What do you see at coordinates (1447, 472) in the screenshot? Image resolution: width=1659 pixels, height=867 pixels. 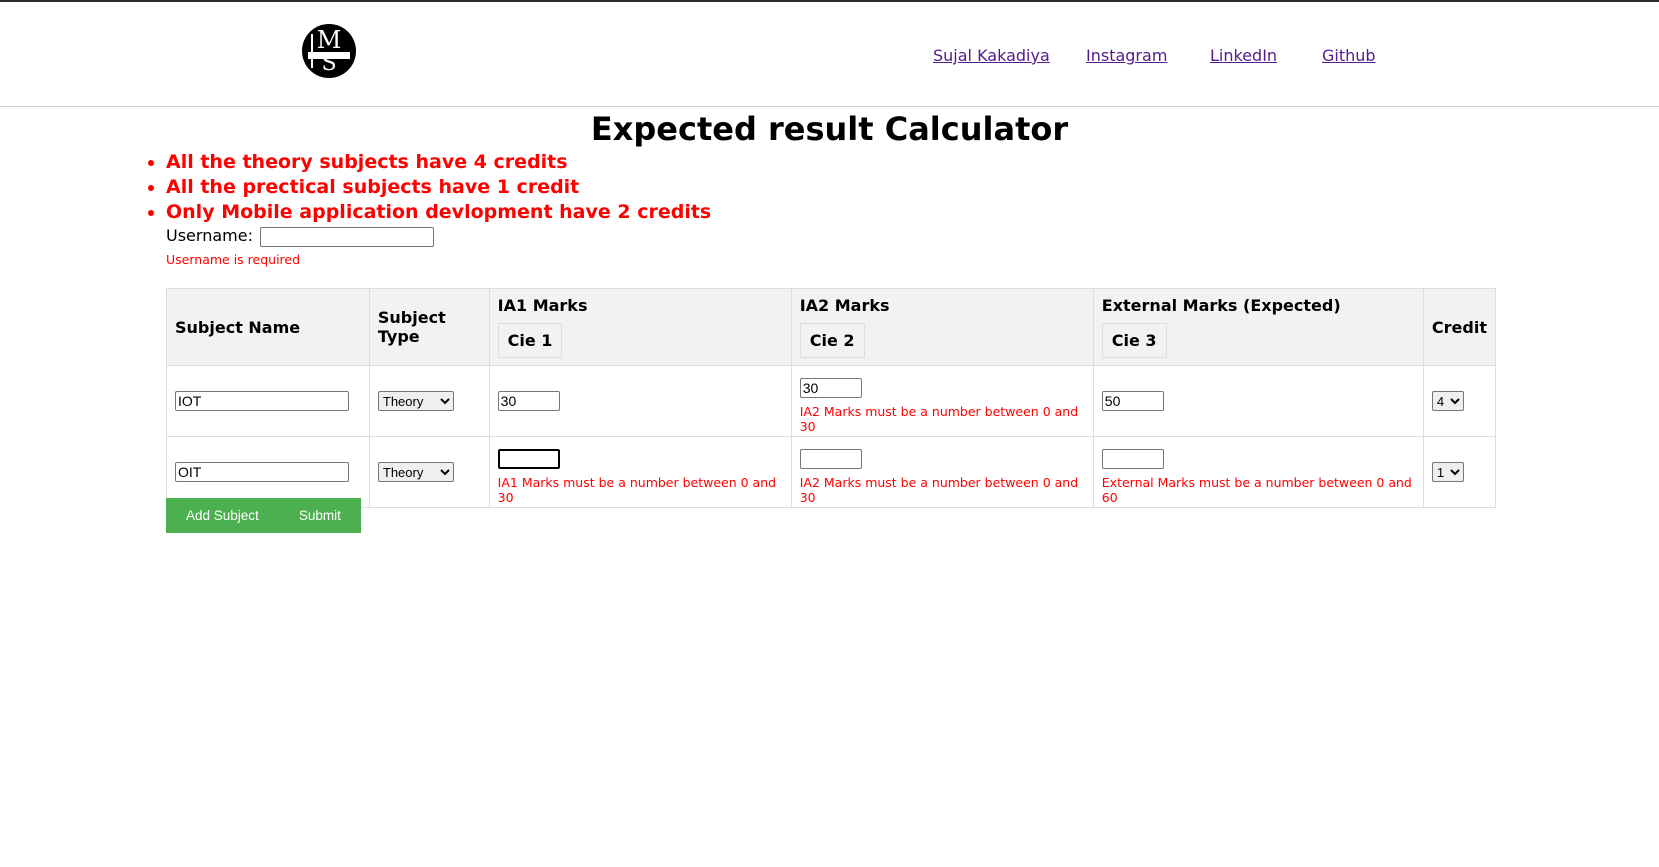 I see `credit-select: 1` at bounding box center [1447, 472].